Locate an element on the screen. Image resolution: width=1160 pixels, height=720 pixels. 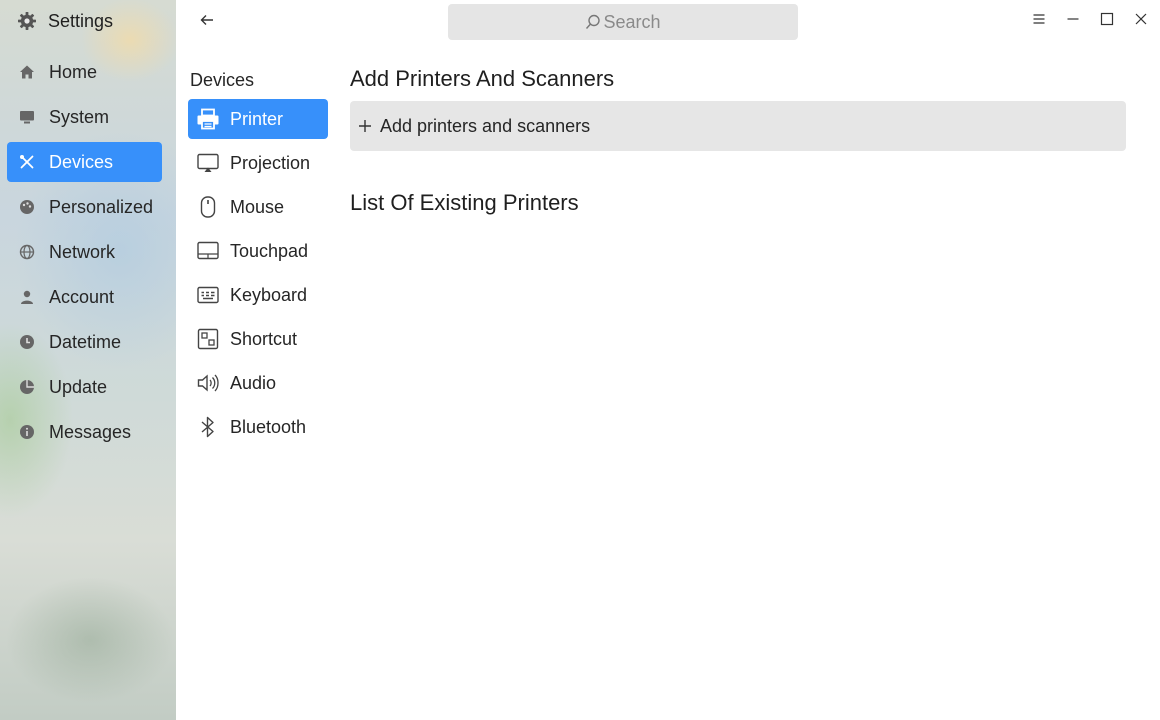
search-input: Search is located at coordinates (623, 22).